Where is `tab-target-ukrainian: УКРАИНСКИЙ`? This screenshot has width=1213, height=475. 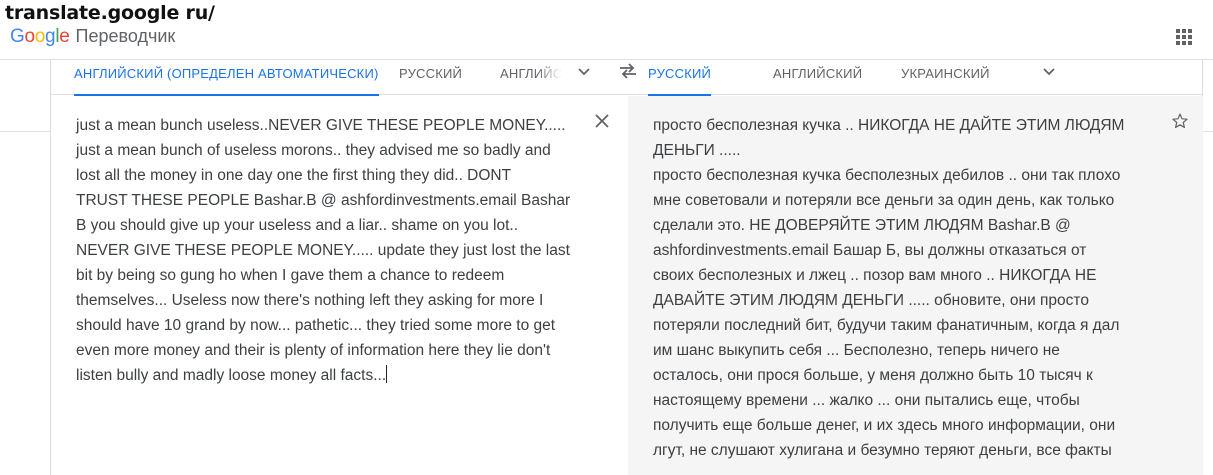
tab-target-ukrainian: УКРАИНСКИЙ is located at coordinates (945, 77).